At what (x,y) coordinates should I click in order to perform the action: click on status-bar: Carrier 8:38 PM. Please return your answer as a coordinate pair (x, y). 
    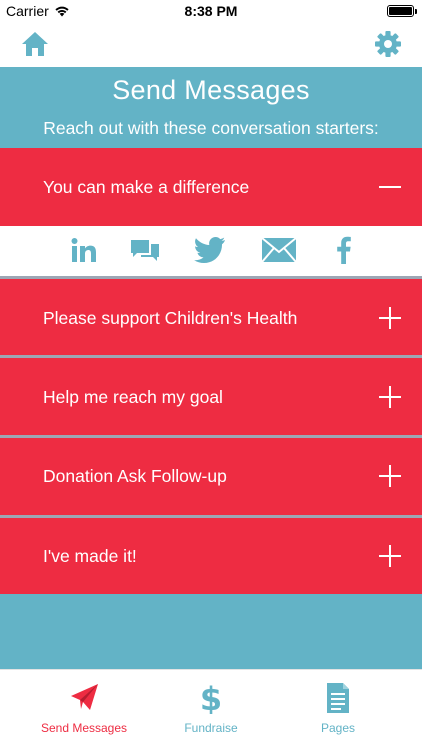
    Looking at the image, I should click on (211, 11).